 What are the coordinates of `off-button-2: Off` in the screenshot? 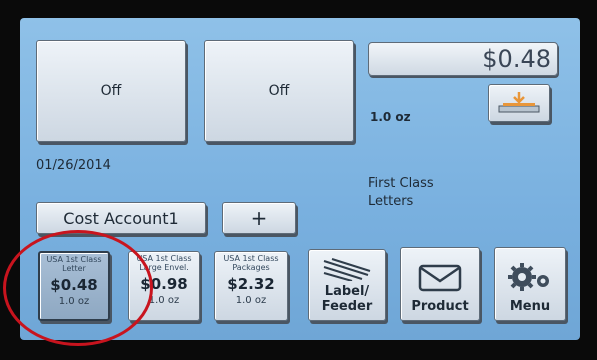 It's located at (279, 91).